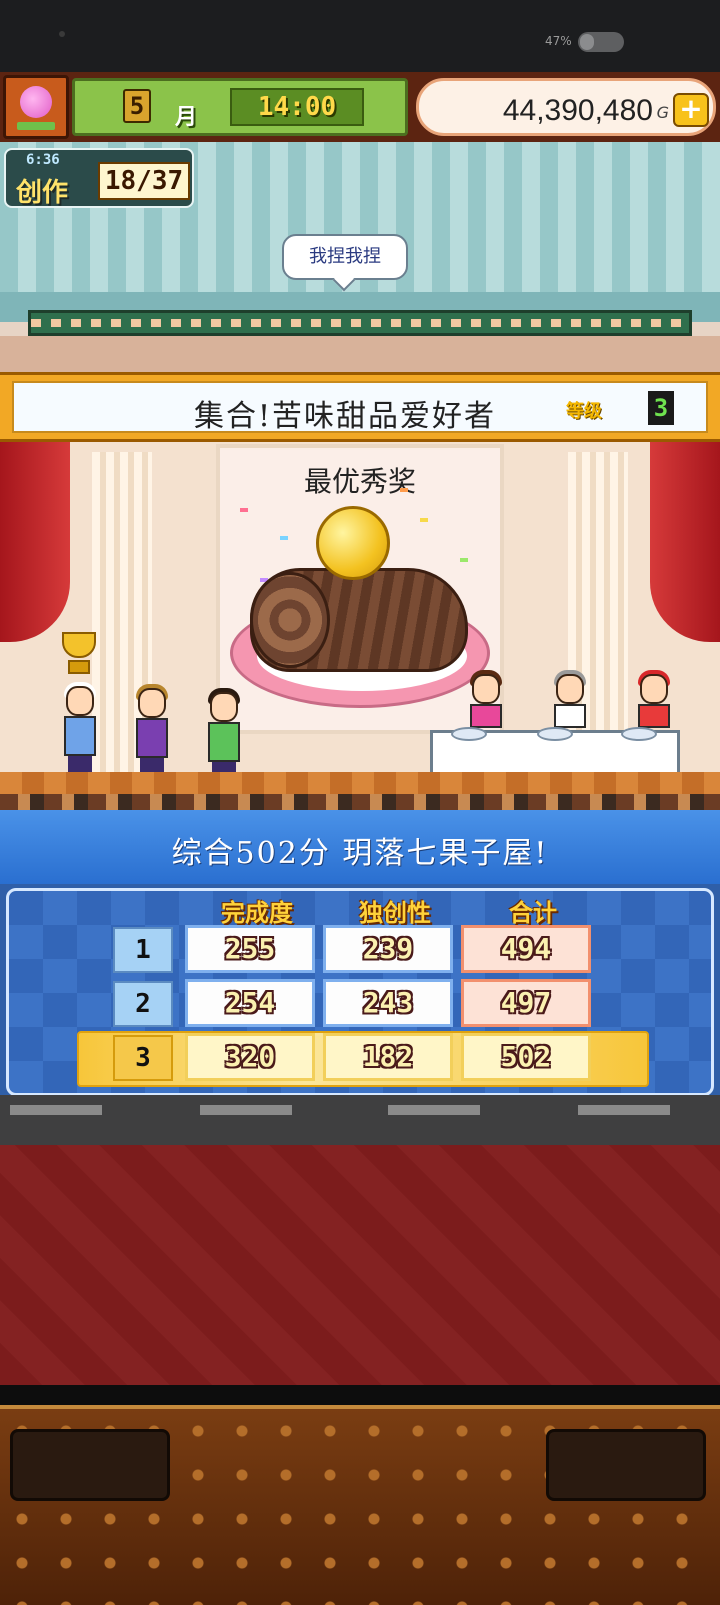 This screenshot has width=720, height=1605. I want to click on contest-banner: 集合!苦味甜品爱好者 等级 3, so click(360, 407).